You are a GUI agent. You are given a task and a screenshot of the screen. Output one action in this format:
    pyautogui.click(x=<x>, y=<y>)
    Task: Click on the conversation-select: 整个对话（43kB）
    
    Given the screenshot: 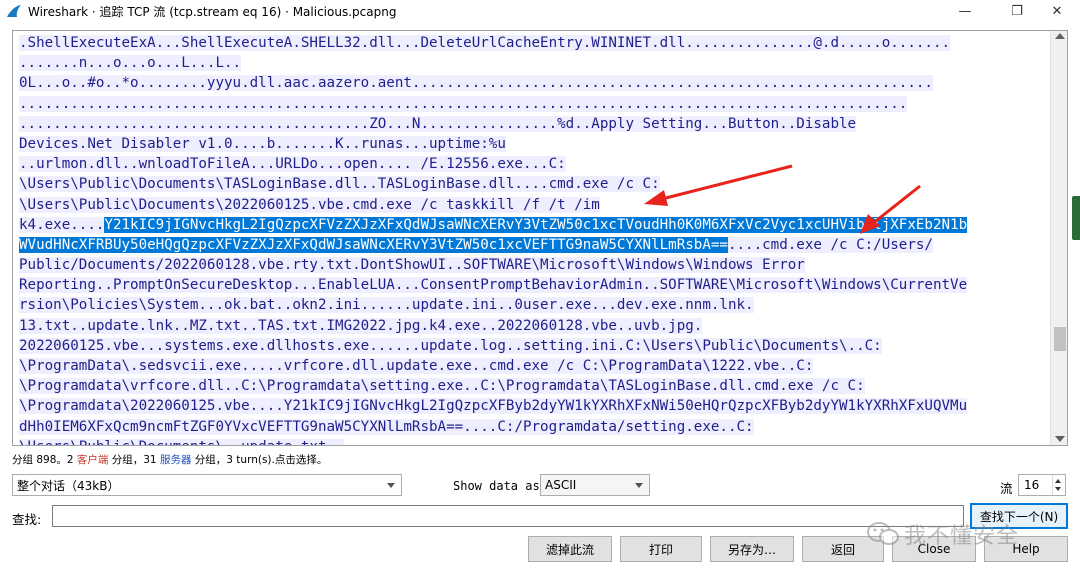 What is the action you would take?
    pyautogui.click(x=207, y=485)
    